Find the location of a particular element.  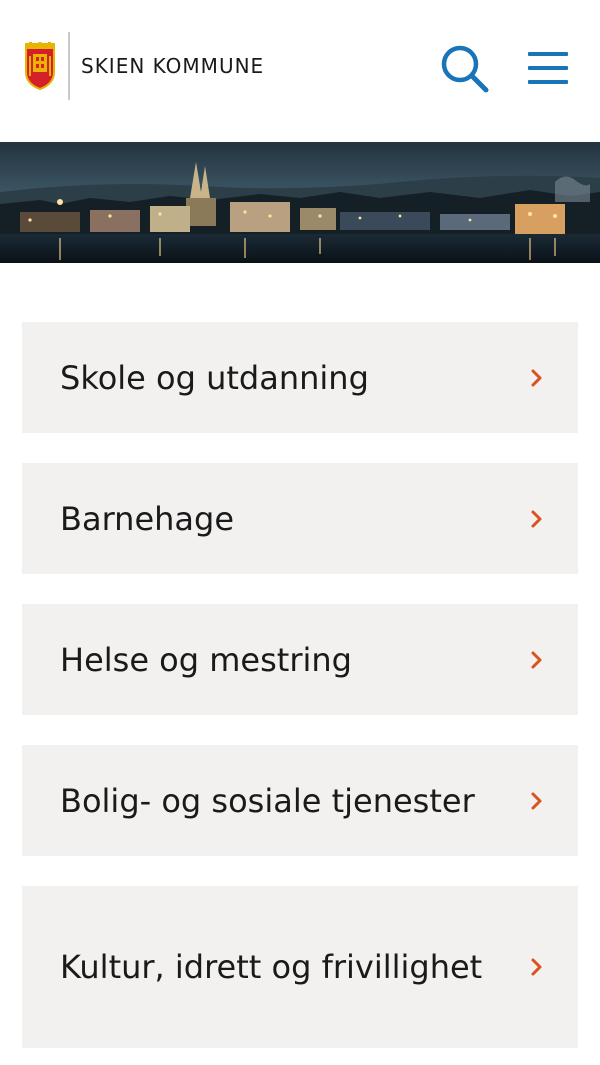

nav-card-label: Helse og mestring is located at coordinates (206, 659).